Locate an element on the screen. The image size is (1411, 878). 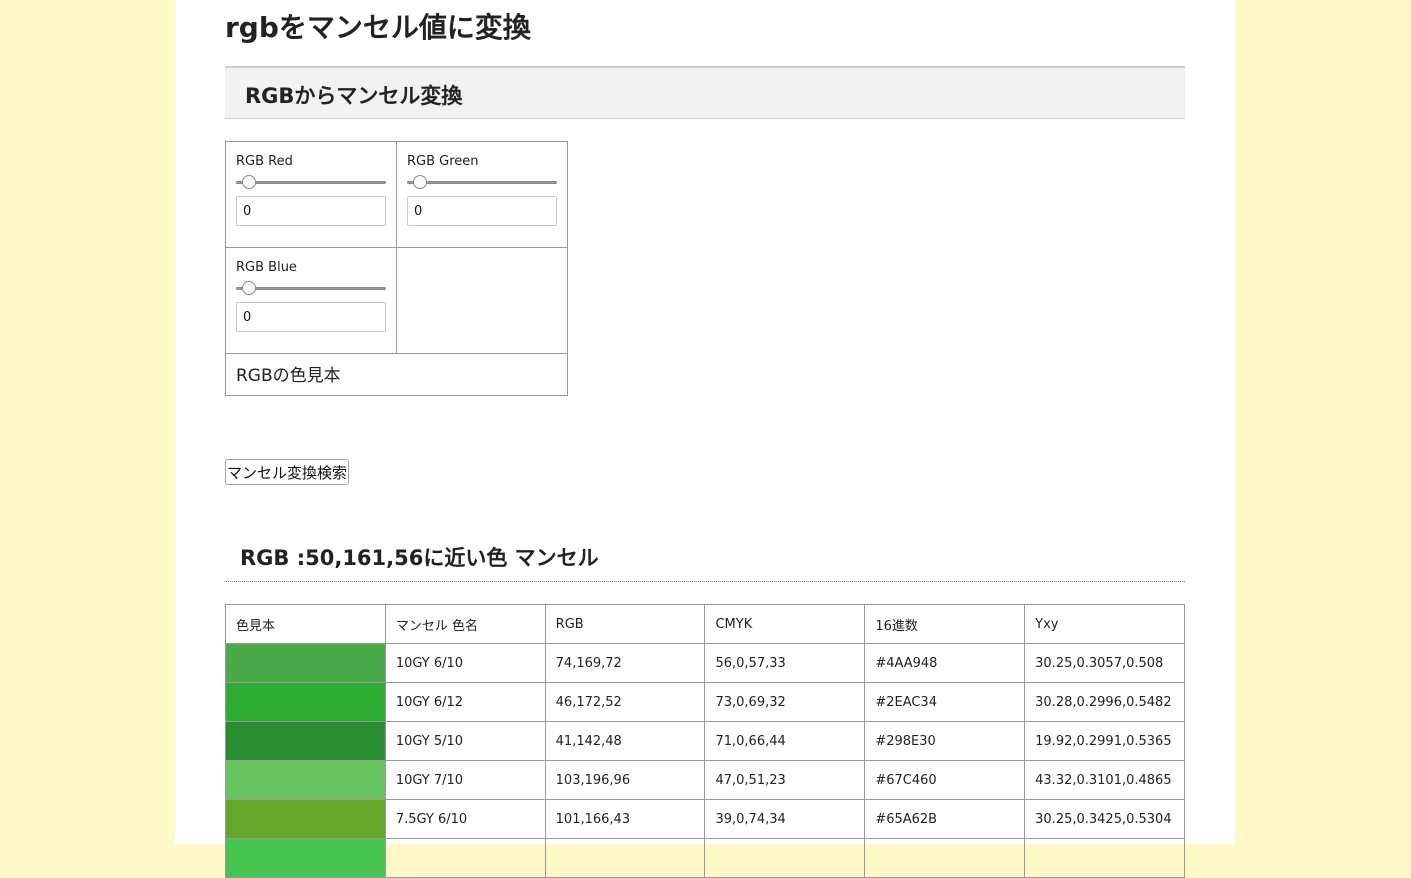
rgb-input-table: RGB Red RGB Green is located at coordinates (396, 268).